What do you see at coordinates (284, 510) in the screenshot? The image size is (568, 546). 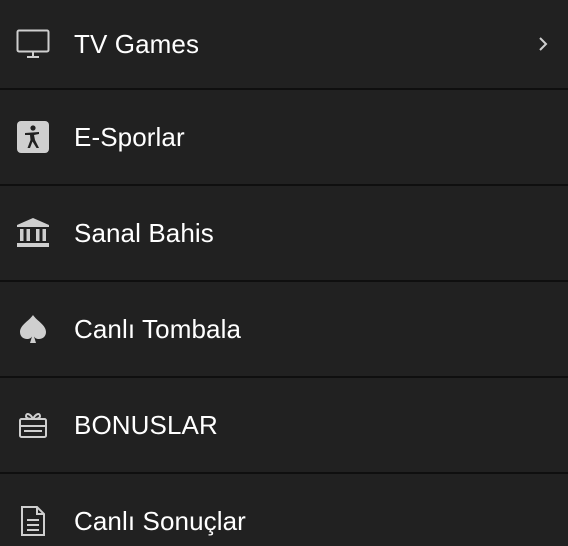 I see `menu-item-canli-sonuclar: Canlı Sonuçlar` at bounding box center [284, 510].